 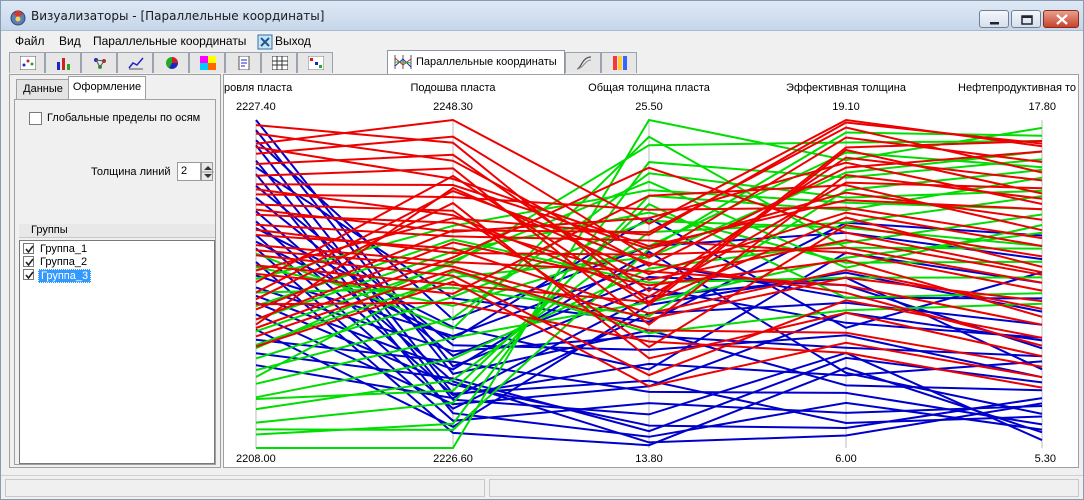 I want to click on tab-heatmap, so click(x=207, y=62).